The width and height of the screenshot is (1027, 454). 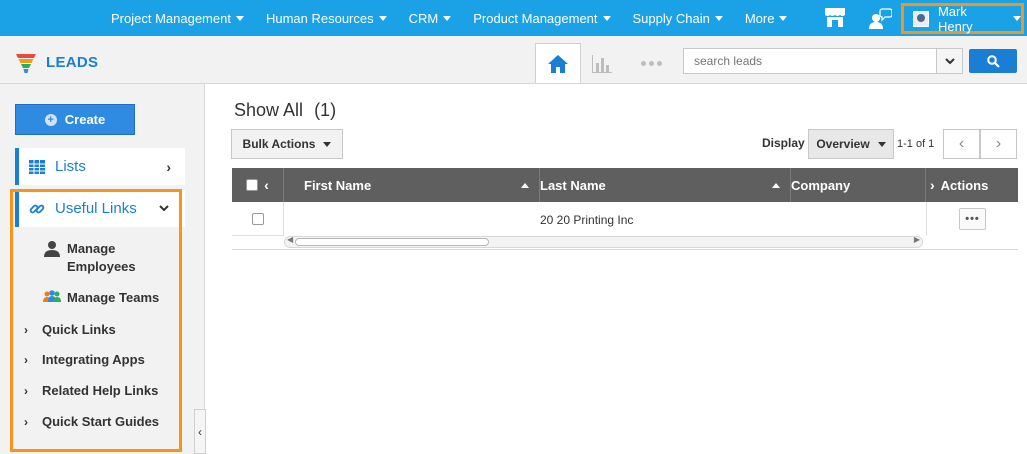 I want to click on table-header: ‹ First Name Last Name Company › Actions, so click(x=625, y=185).